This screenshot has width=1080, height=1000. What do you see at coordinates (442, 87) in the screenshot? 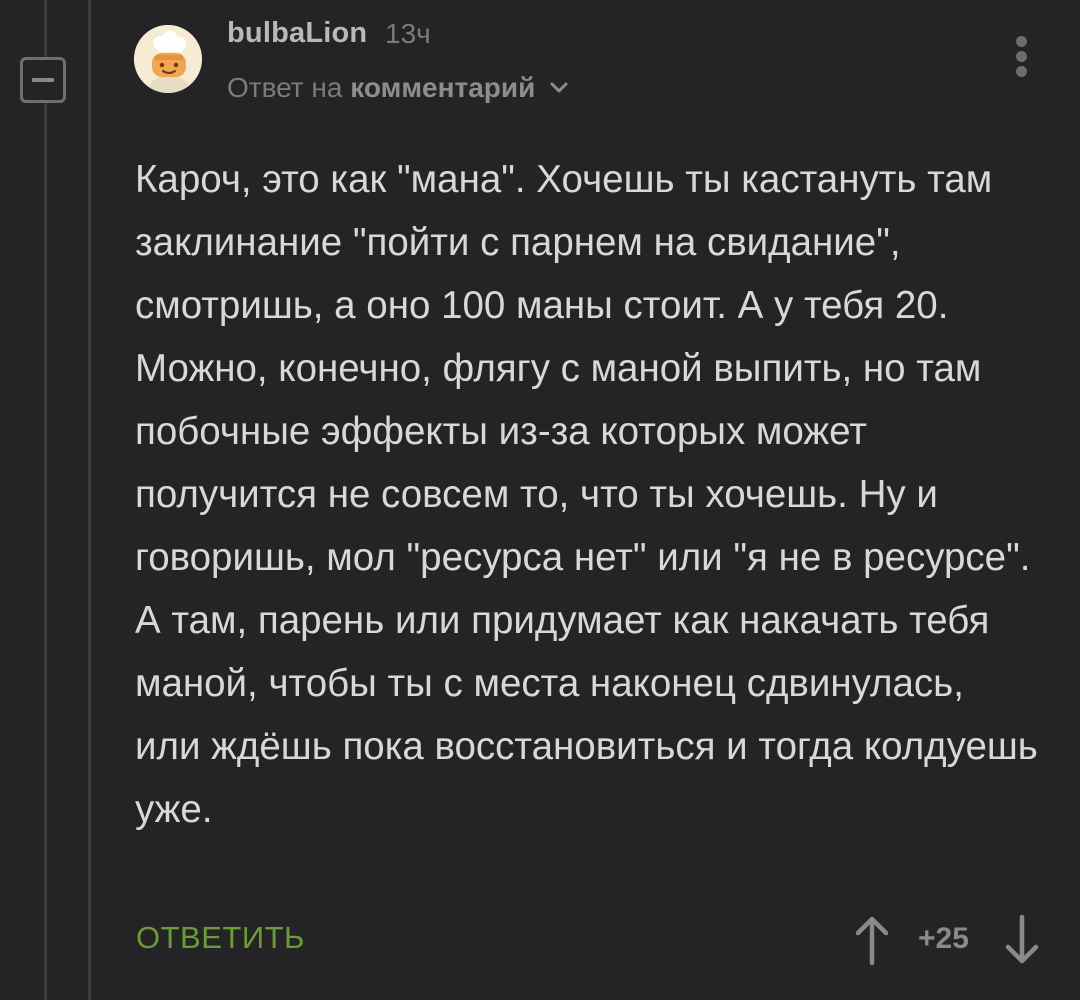
I see `parent-comment-link: комментарий` at bounding box center [442, 87].